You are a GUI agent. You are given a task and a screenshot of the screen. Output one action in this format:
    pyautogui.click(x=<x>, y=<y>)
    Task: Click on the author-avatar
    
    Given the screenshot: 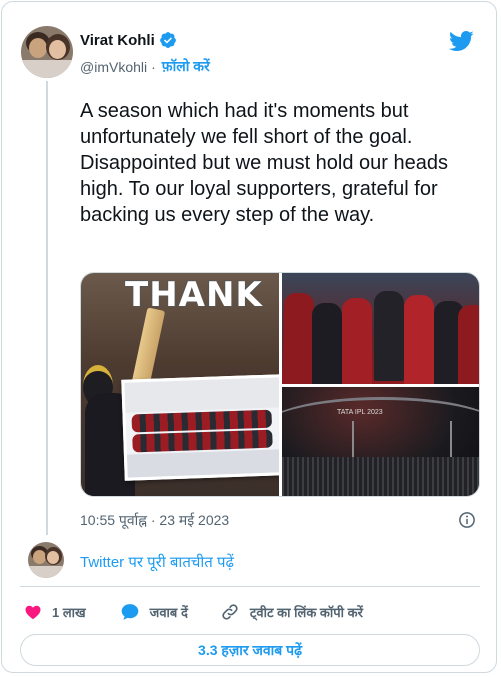 What is the action you would take?
    pyautogui.click(x=47, y=52)
    